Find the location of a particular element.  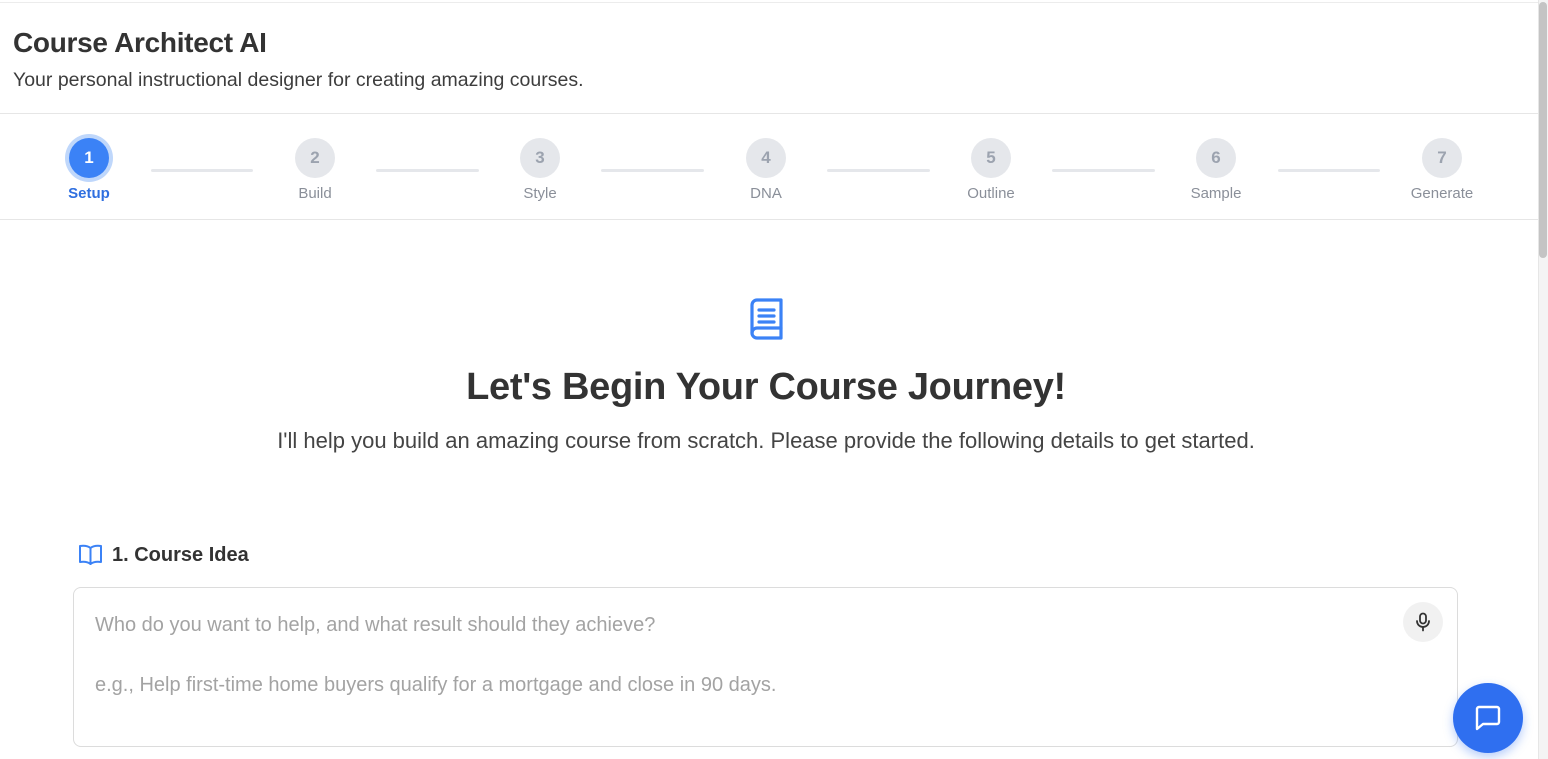

step-outline: 5 Outline is located at coordinates (991, 170).